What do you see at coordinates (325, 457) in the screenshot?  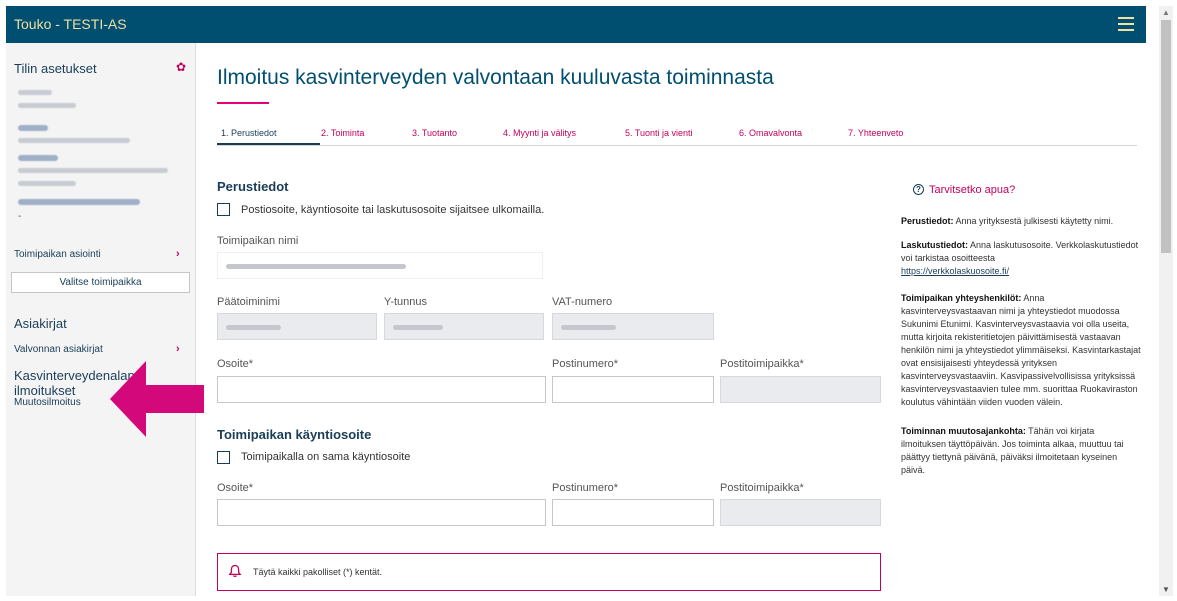 I see `same-address-label: Toimipaikalla on sama käyntiosoite` at bounding box center [325, 457].